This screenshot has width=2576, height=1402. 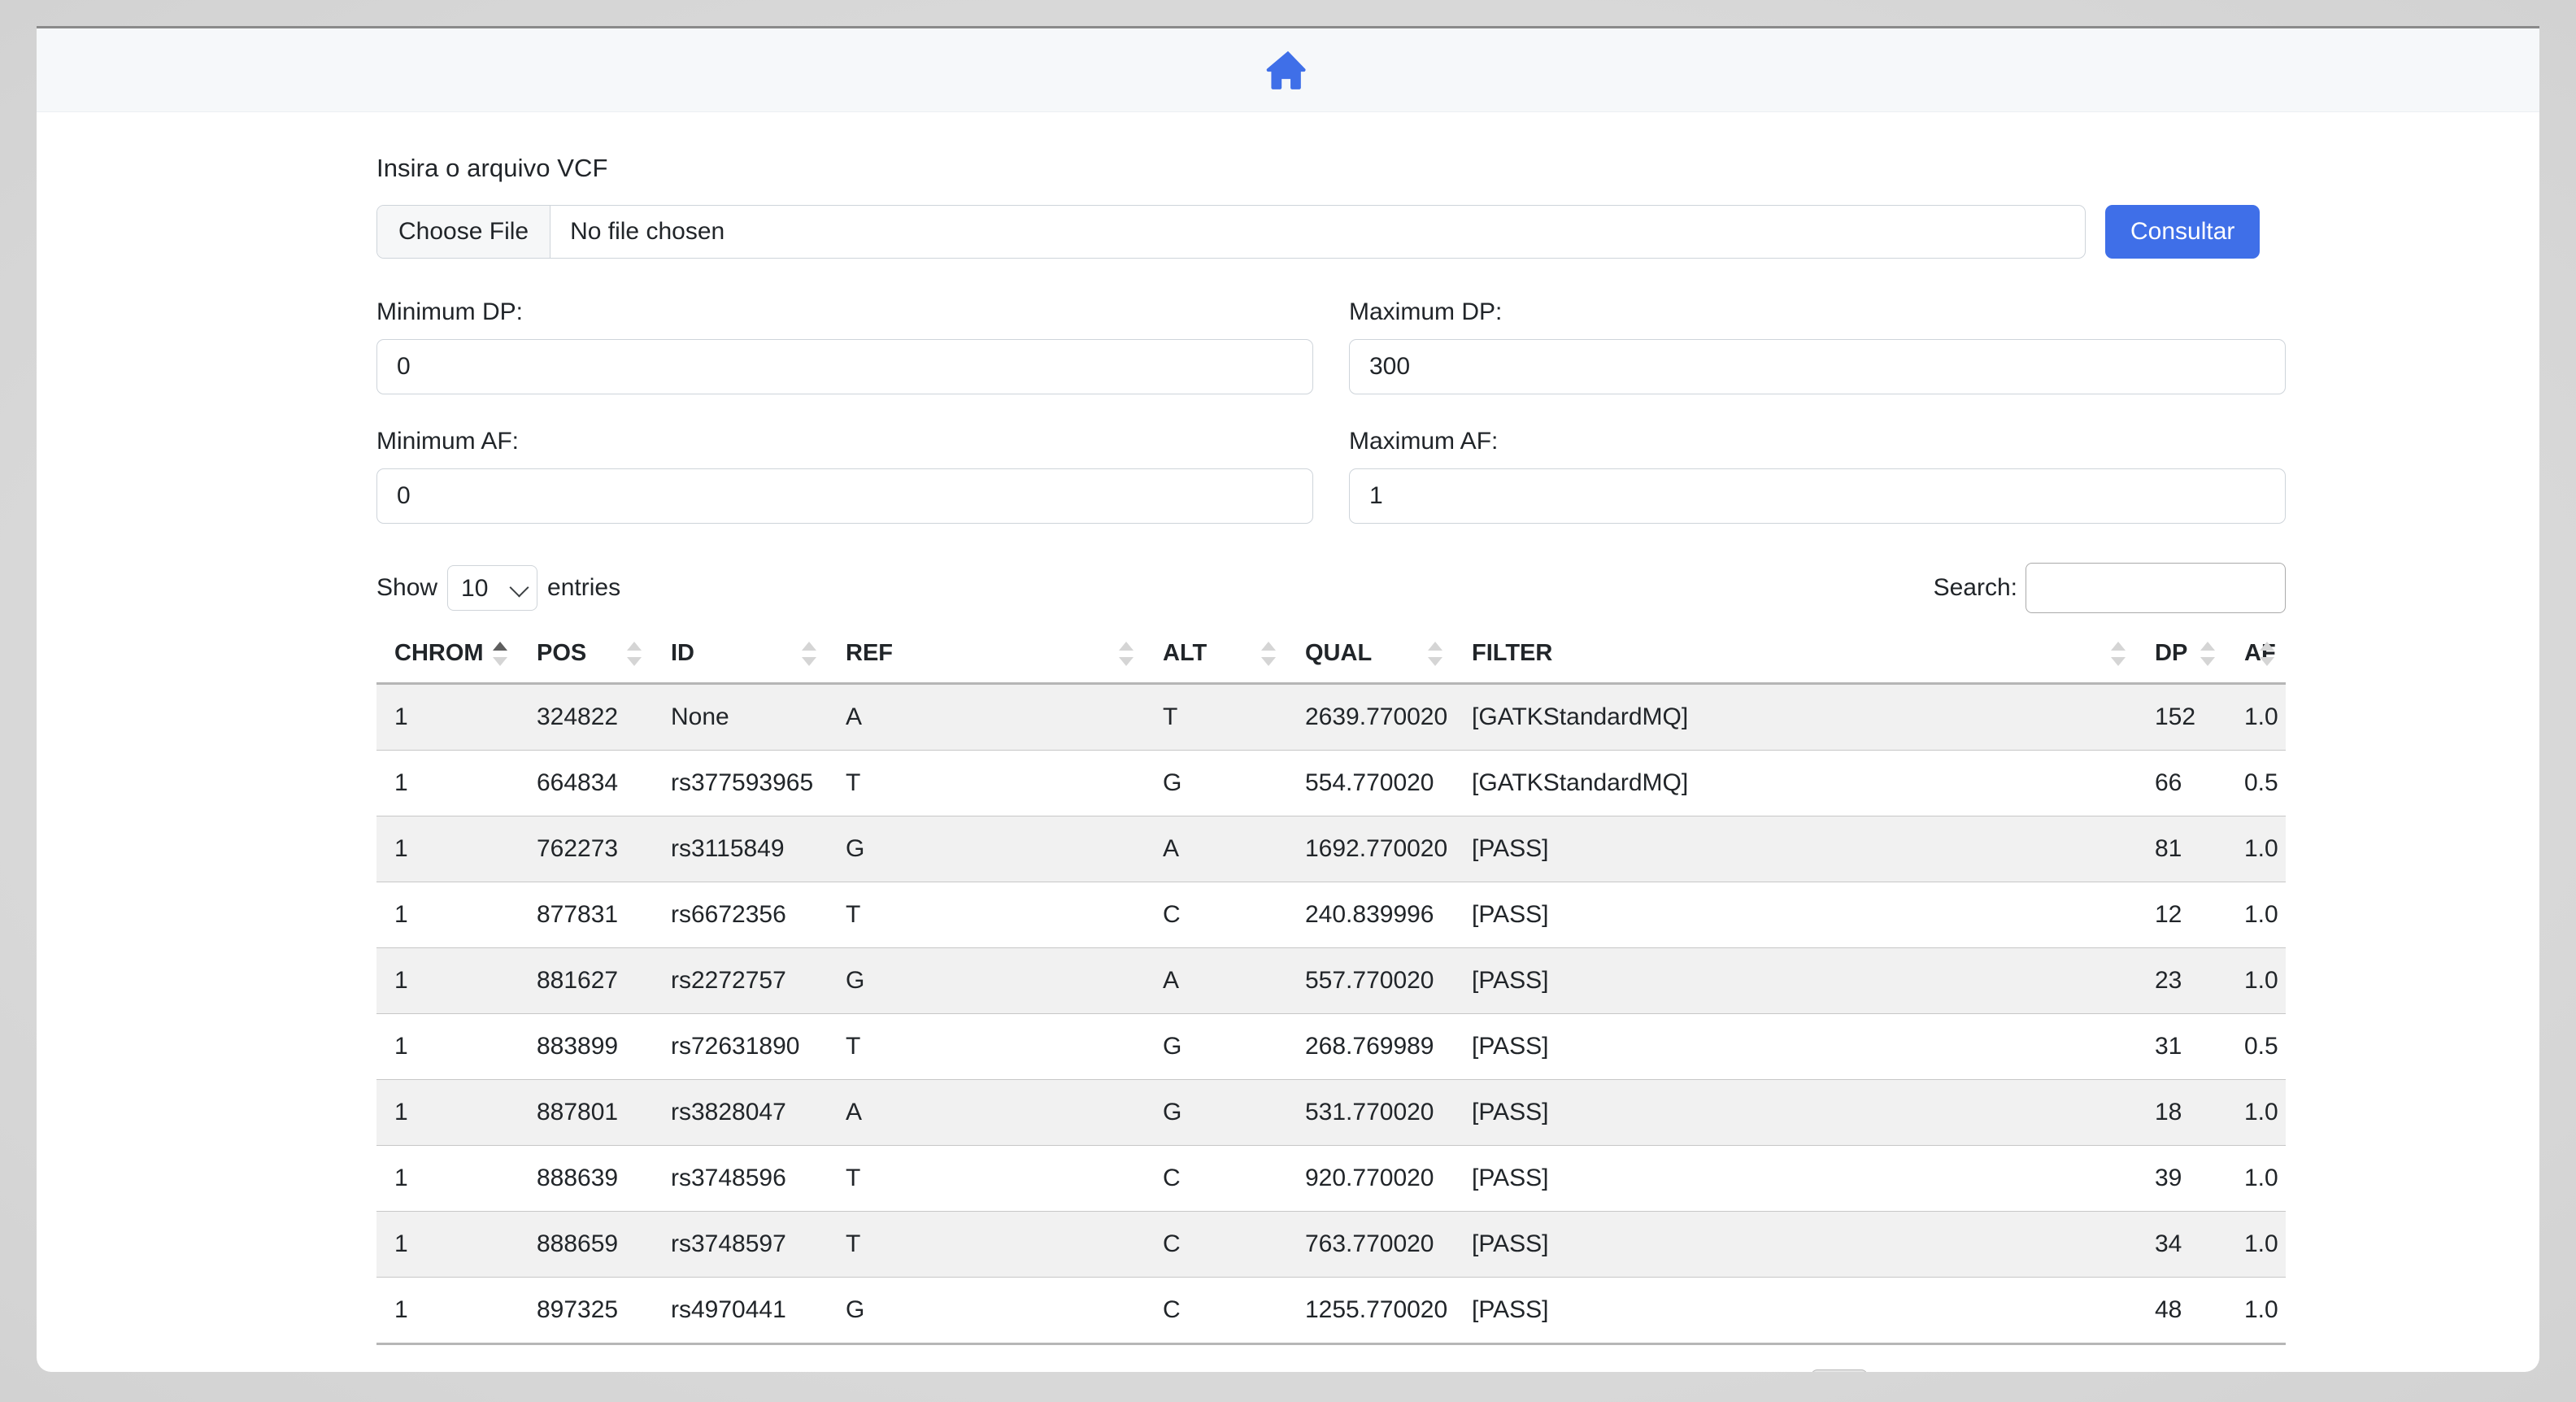 What do you see at coordinates (1331, 981) in the screenshot?
I see `table-row: 1 881627 rs2272757 G A 557.770020 [PASS] 23 1.0` at bounding box center [1331, 981].